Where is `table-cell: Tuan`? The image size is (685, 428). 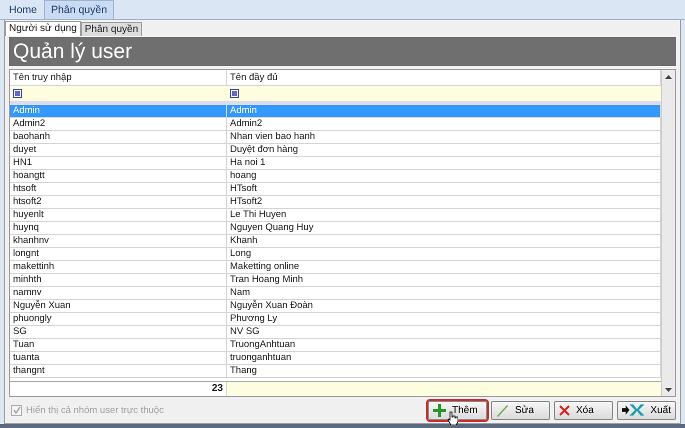
table-cell: Tuan is located at coordinates (118, 345).